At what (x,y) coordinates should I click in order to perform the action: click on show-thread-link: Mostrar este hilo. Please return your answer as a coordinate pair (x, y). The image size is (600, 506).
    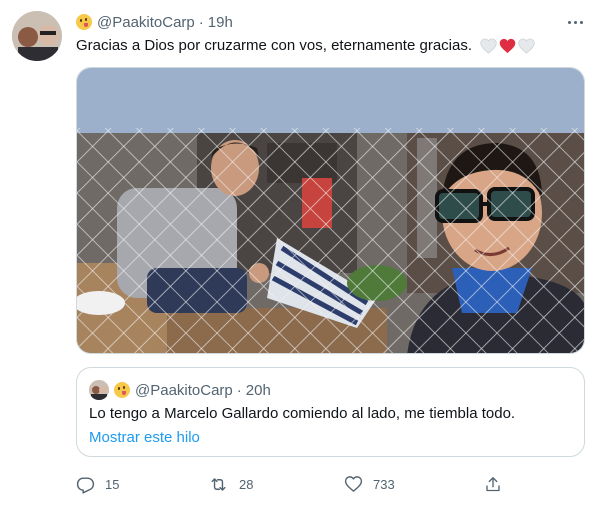
    Looking at the image, I should click on (144, 438).